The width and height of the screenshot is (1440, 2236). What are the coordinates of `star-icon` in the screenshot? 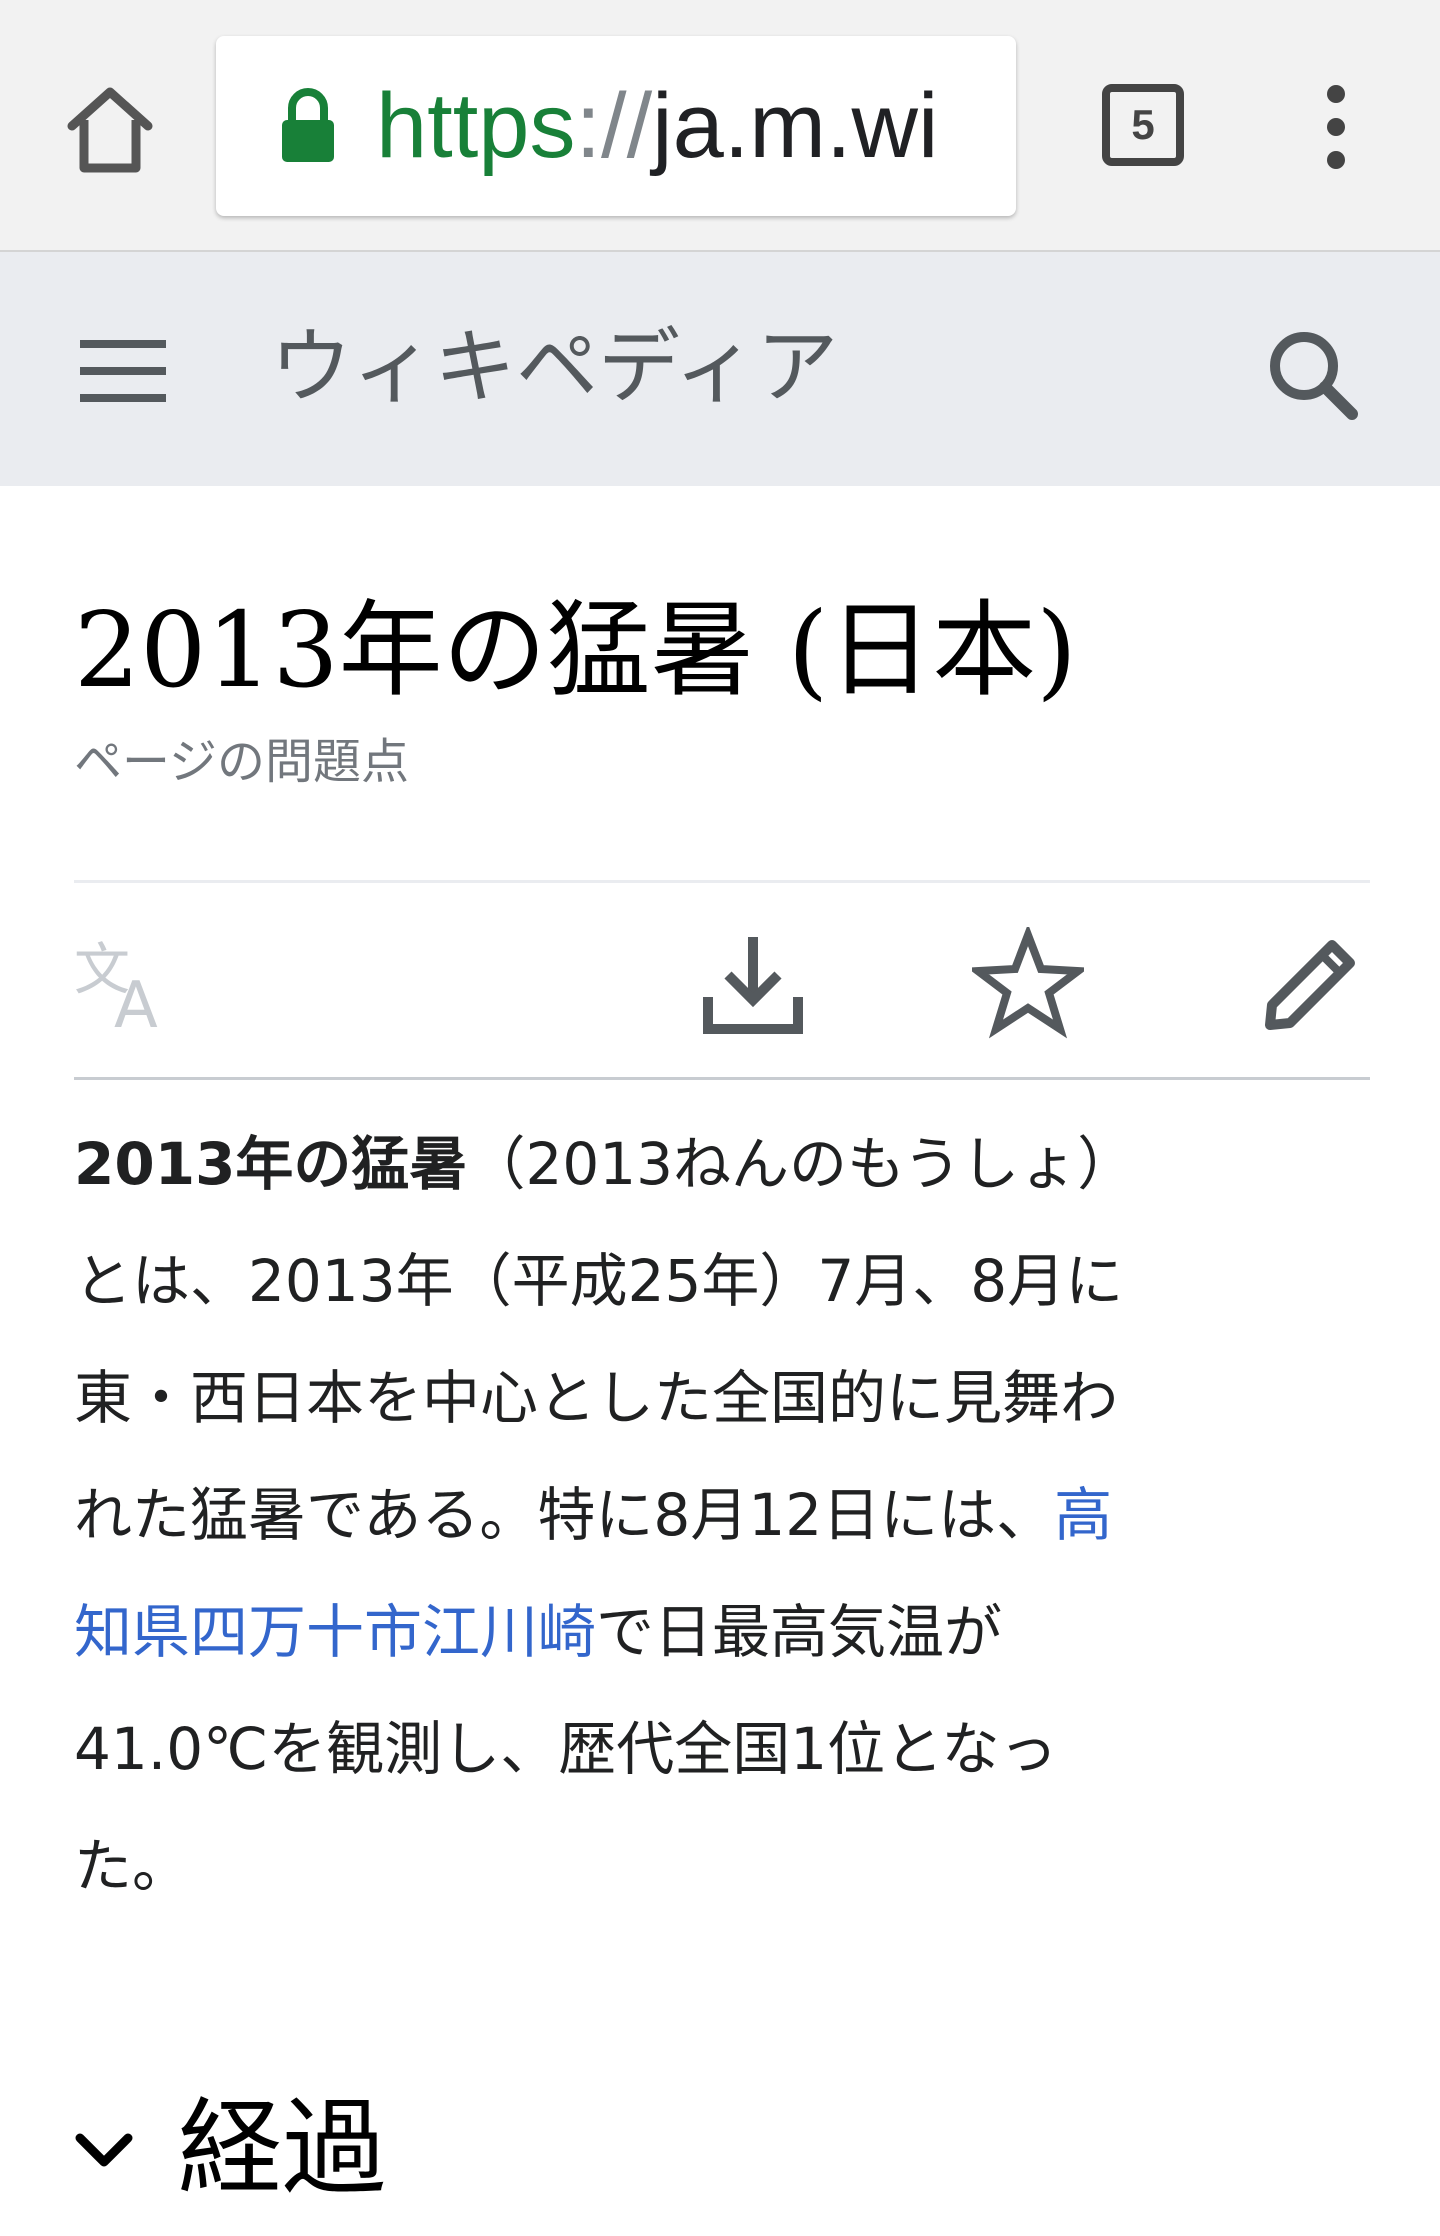 It's located at (1028, 983).